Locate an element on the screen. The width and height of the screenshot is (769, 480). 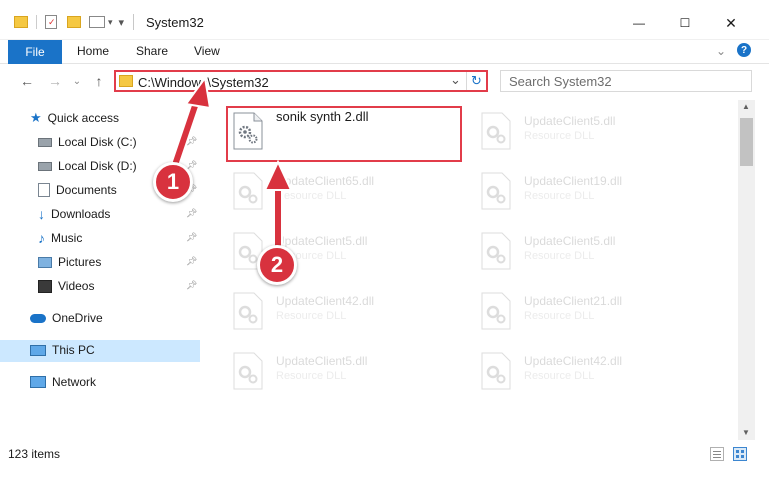
star-icon: ★ is located at coordinates (36, 117).